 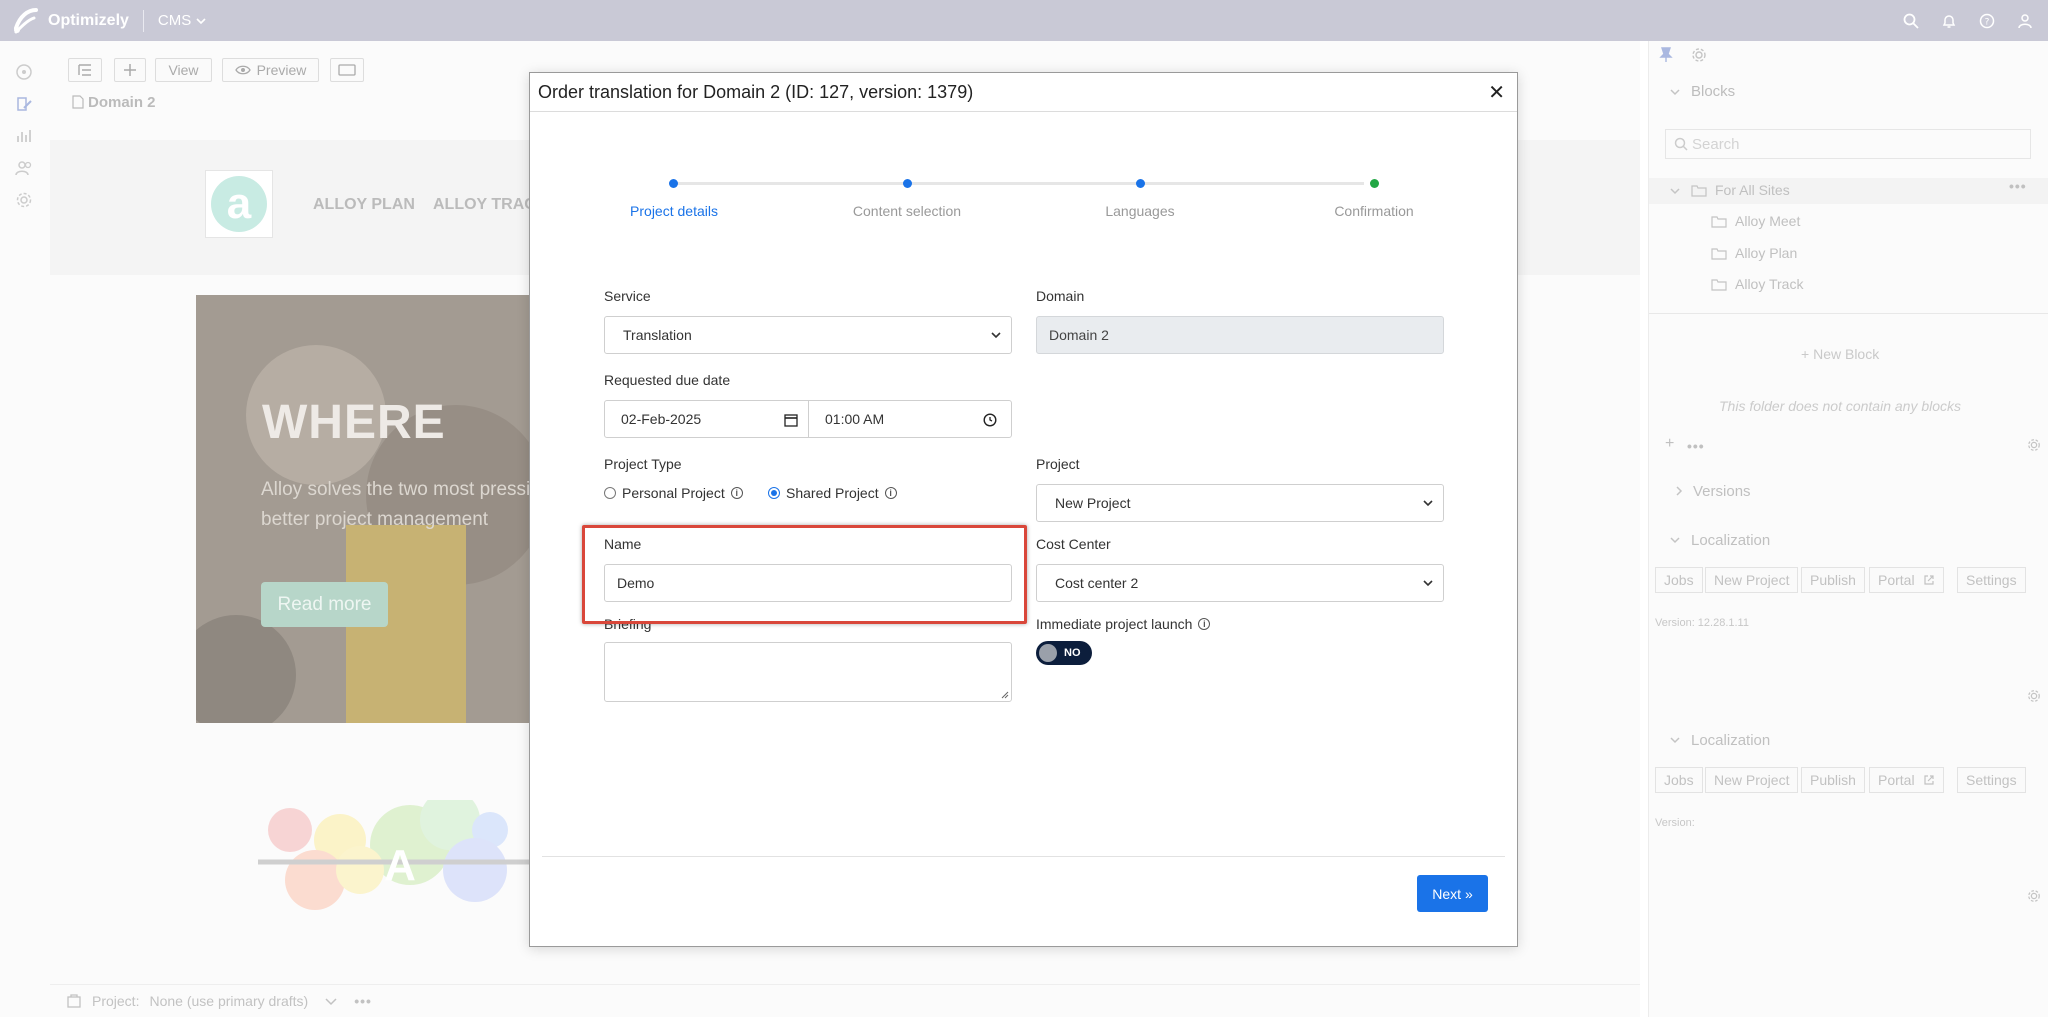 I want to click on version-text: Version:, so click(x=1675, y=823).